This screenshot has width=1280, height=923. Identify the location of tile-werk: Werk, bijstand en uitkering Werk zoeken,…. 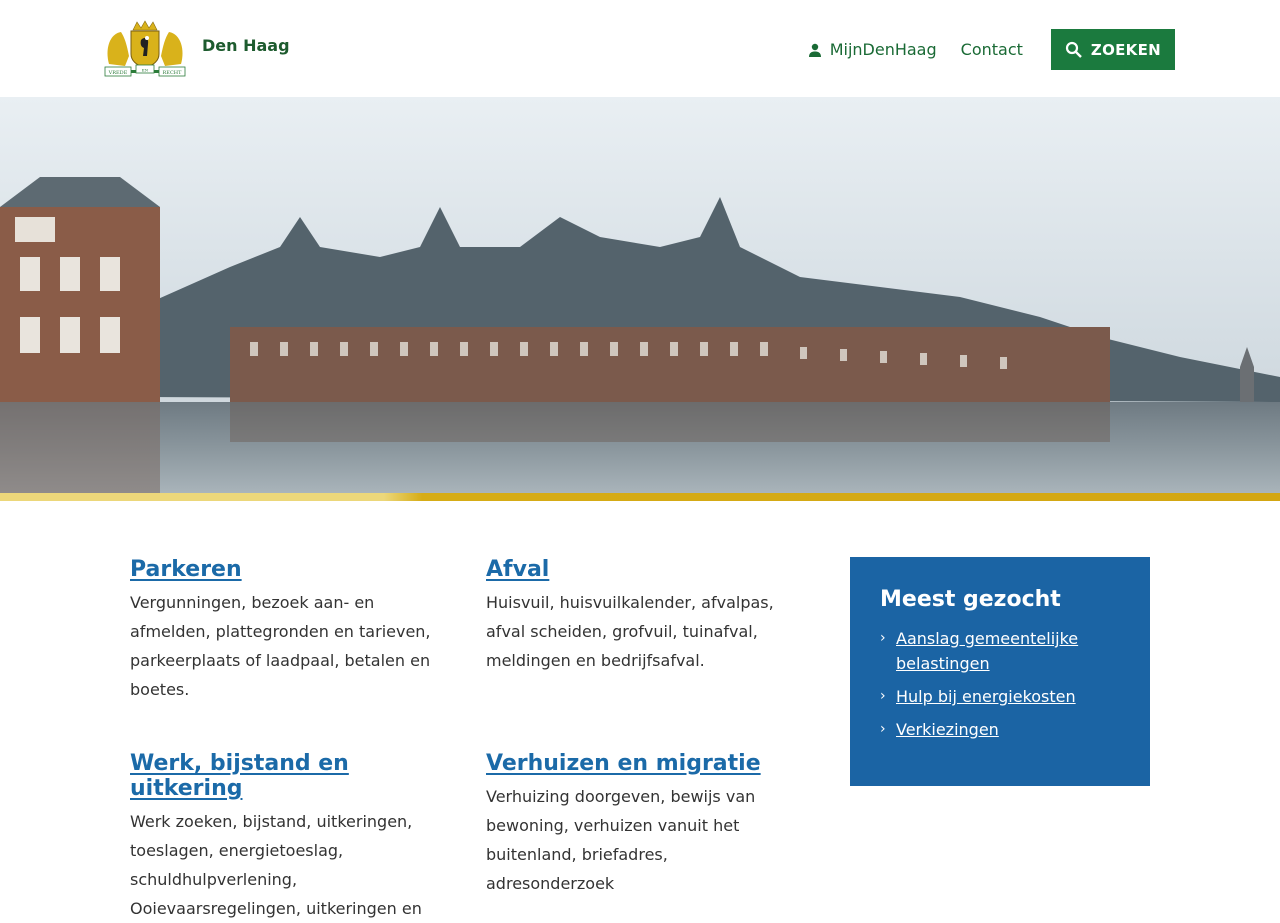
(282, 837).